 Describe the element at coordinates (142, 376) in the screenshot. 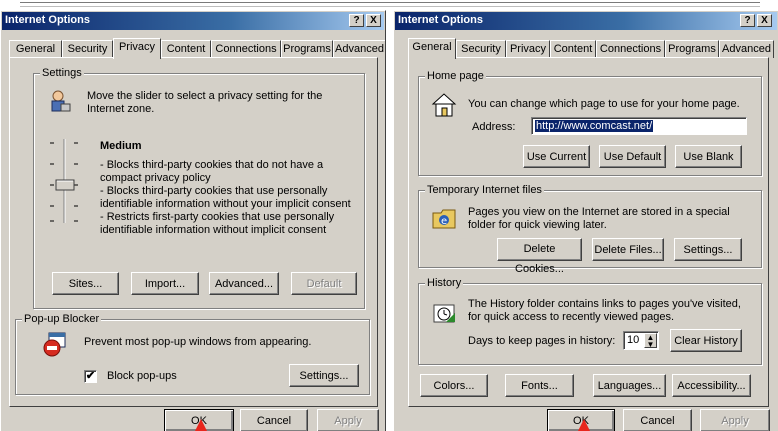

I see `block-popups-label: Block pop-ups` at that location.